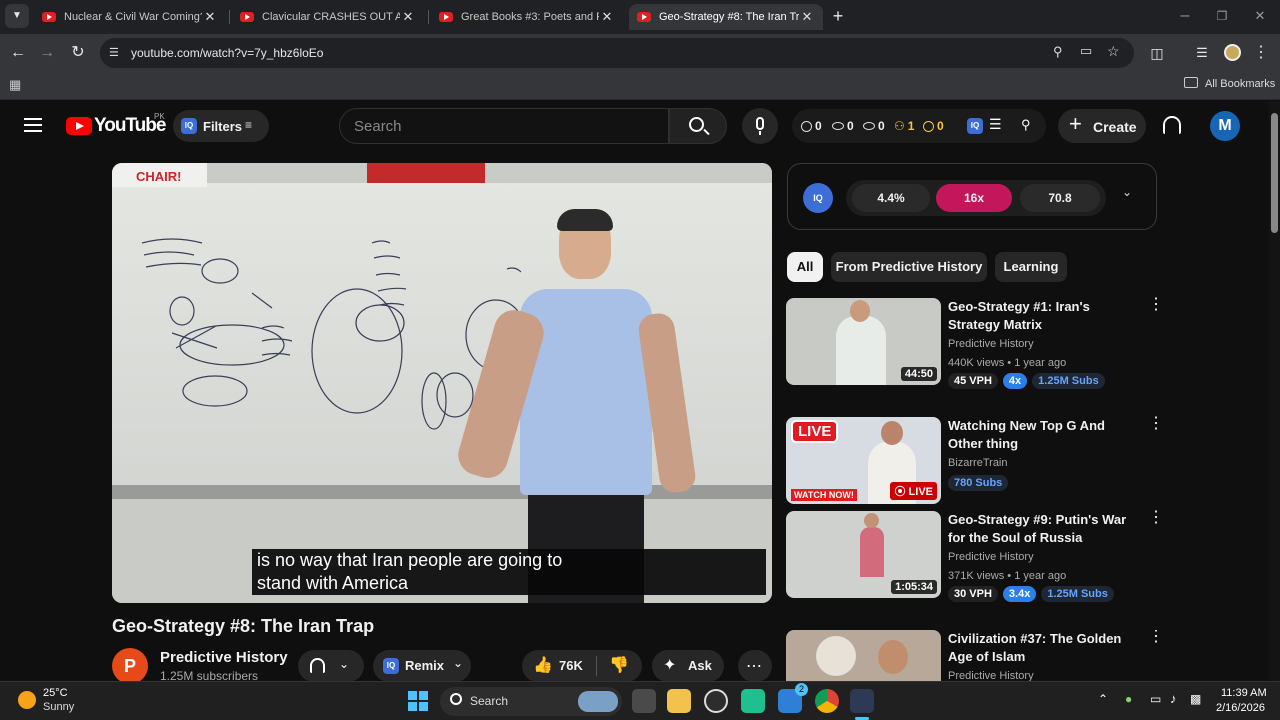 This screenshot has height=720, width=1280. What do you see at coordinates (806, 126) in the screenshot?
I see `clock-icon` at bounding box center [806, 126].